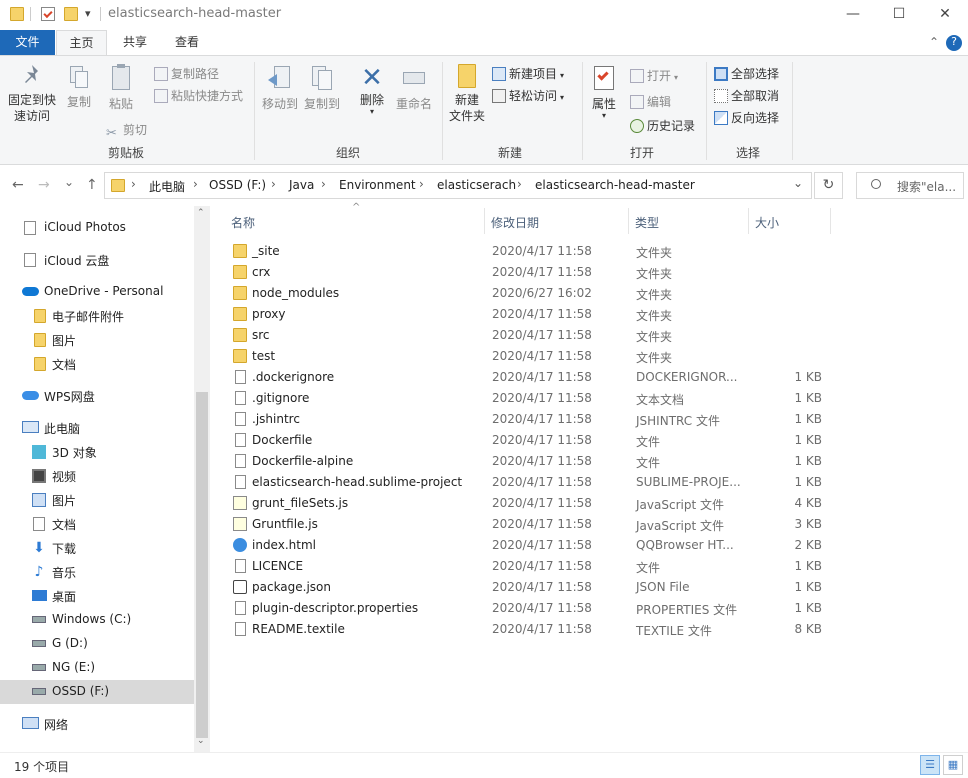  I want to click on tab-share: 共享, so click(135, 42).